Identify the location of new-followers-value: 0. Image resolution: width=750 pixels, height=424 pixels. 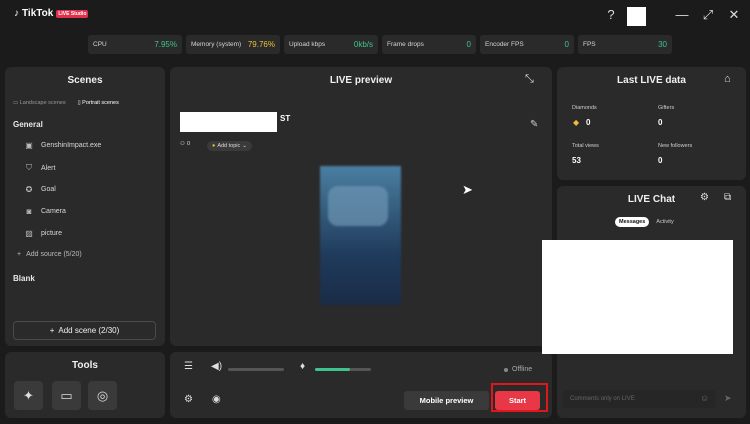
(660, 160).